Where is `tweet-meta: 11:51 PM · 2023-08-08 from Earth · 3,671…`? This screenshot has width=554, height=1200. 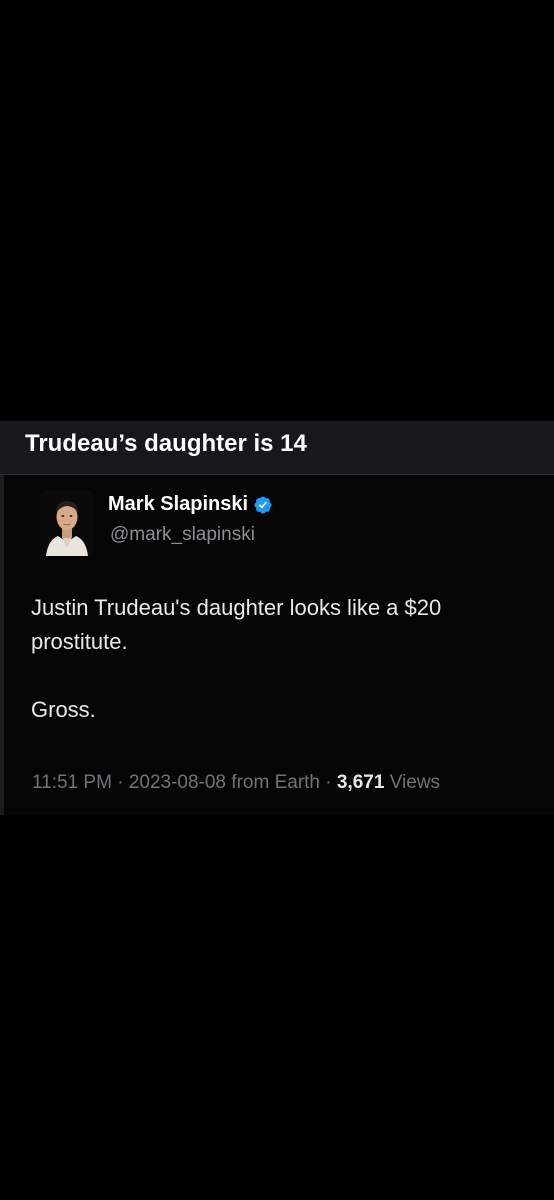 tweet-meta: 11:51 PM · 2023-08-08 from Earth · 3,671… is located at coordinates (236, 783).